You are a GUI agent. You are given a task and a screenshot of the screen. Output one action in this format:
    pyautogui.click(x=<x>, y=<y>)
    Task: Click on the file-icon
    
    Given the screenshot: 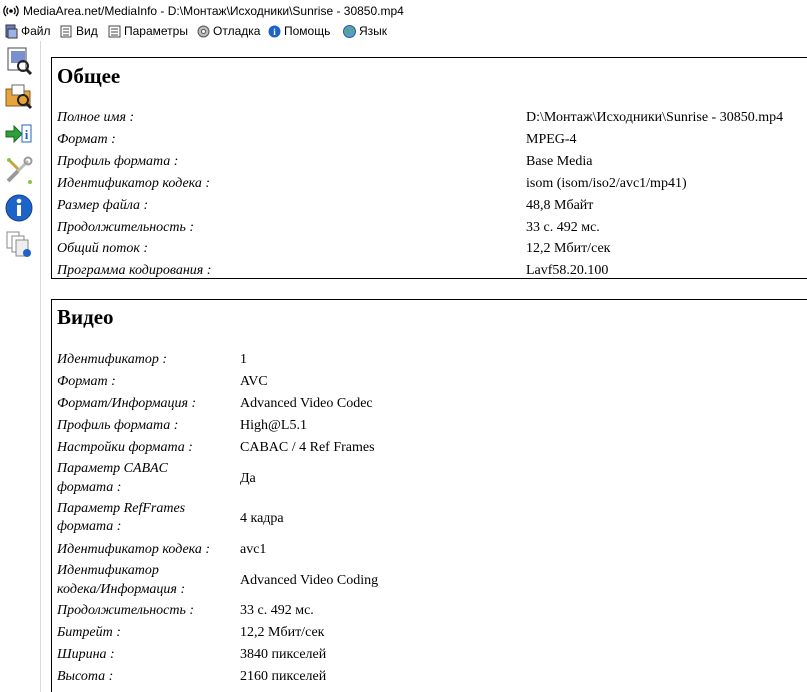 What is the action you would take?
    pyautogui.click(x=11, y=31)
    